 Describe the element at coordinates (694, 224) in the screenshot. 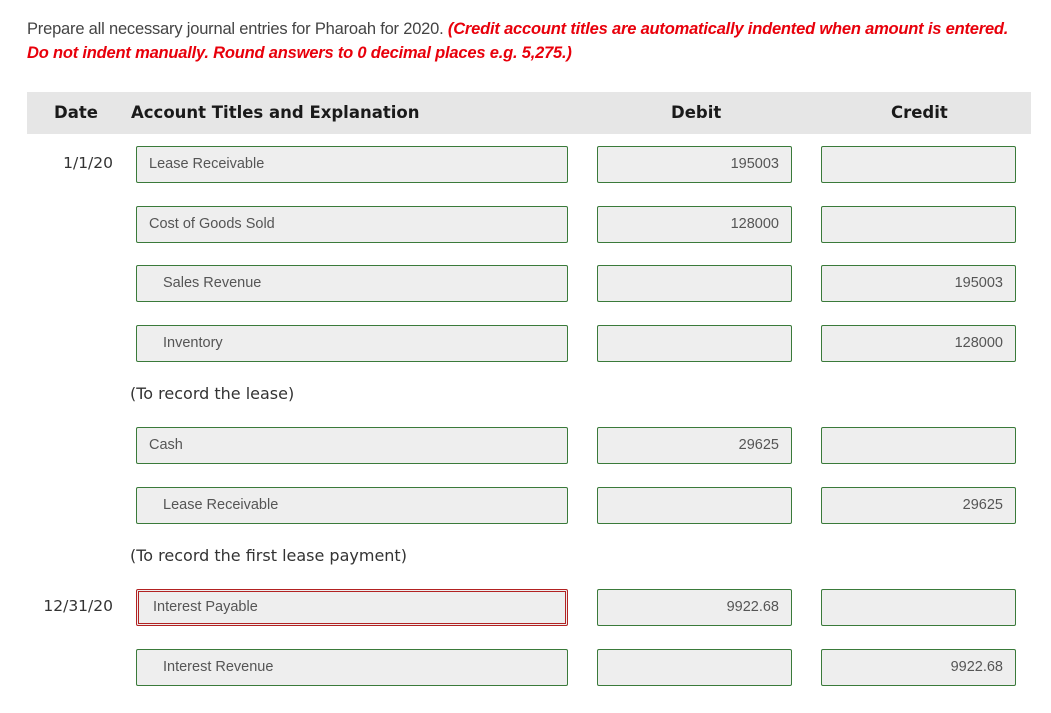

I see `debit-input: 128000` at that location.